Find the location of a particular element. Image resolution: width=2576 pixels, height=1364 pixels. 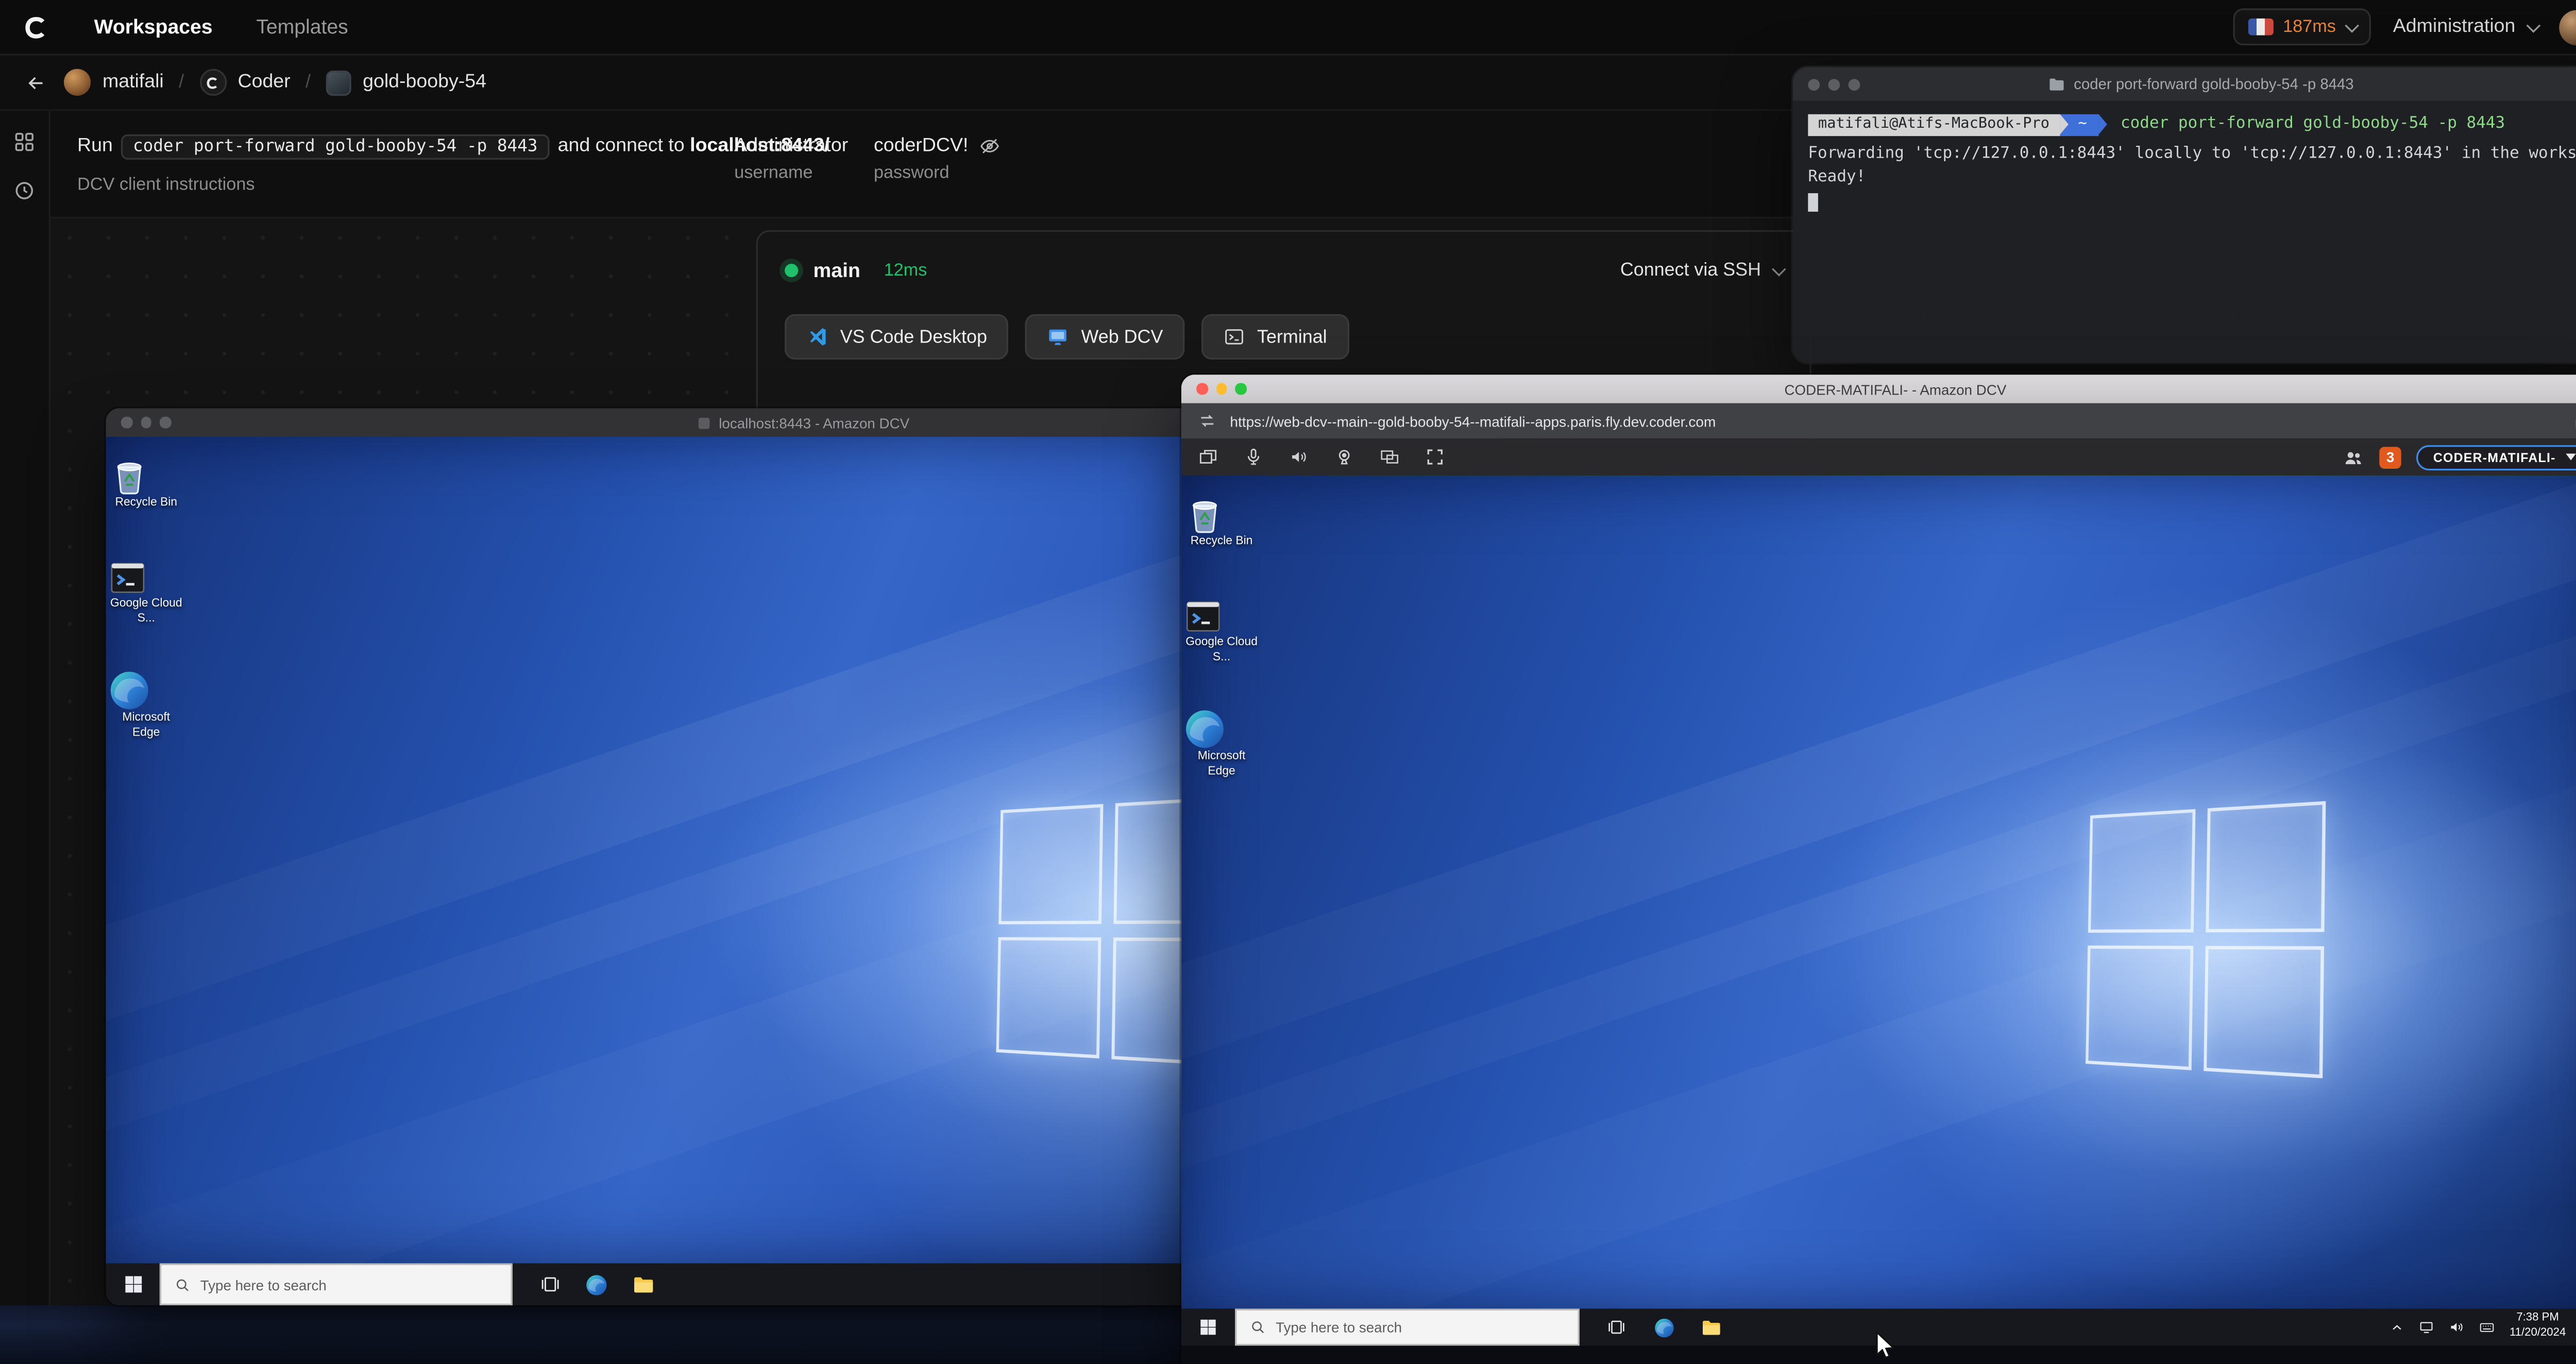

back-button is located at coordinates (35, 82).